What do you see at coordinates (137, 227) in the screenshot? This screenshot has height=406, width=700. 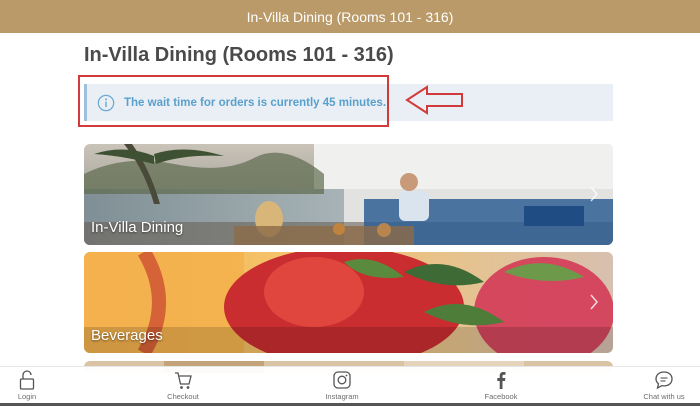 I see `card-label-in-villa-dining: In-Villa Dining` at bounding box center [137, 227].